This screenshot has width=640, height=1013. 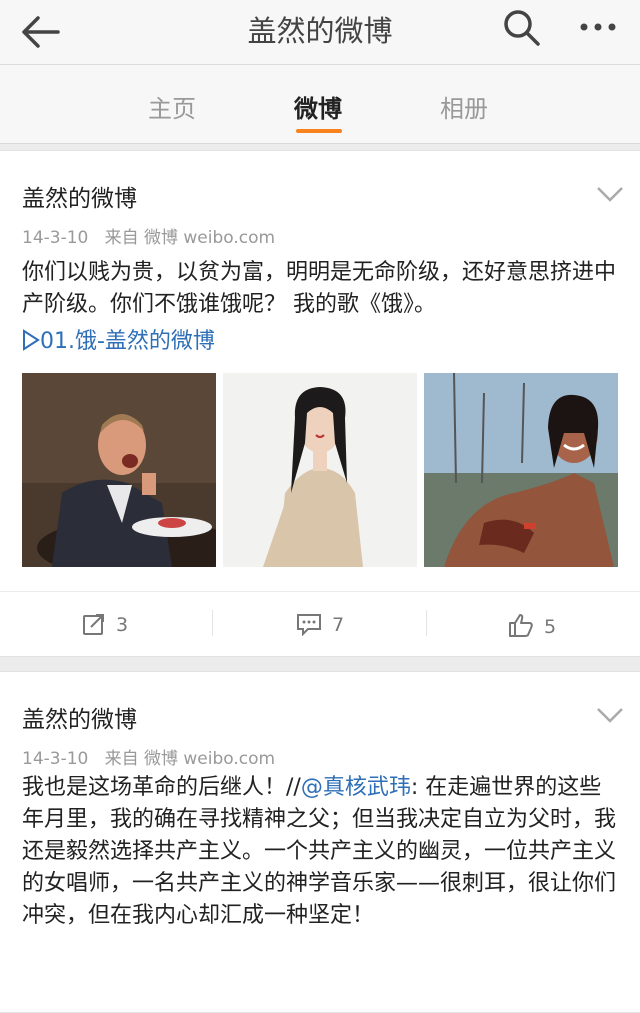 I want to click on post-image-woman-event, so click(x=320, y=470).